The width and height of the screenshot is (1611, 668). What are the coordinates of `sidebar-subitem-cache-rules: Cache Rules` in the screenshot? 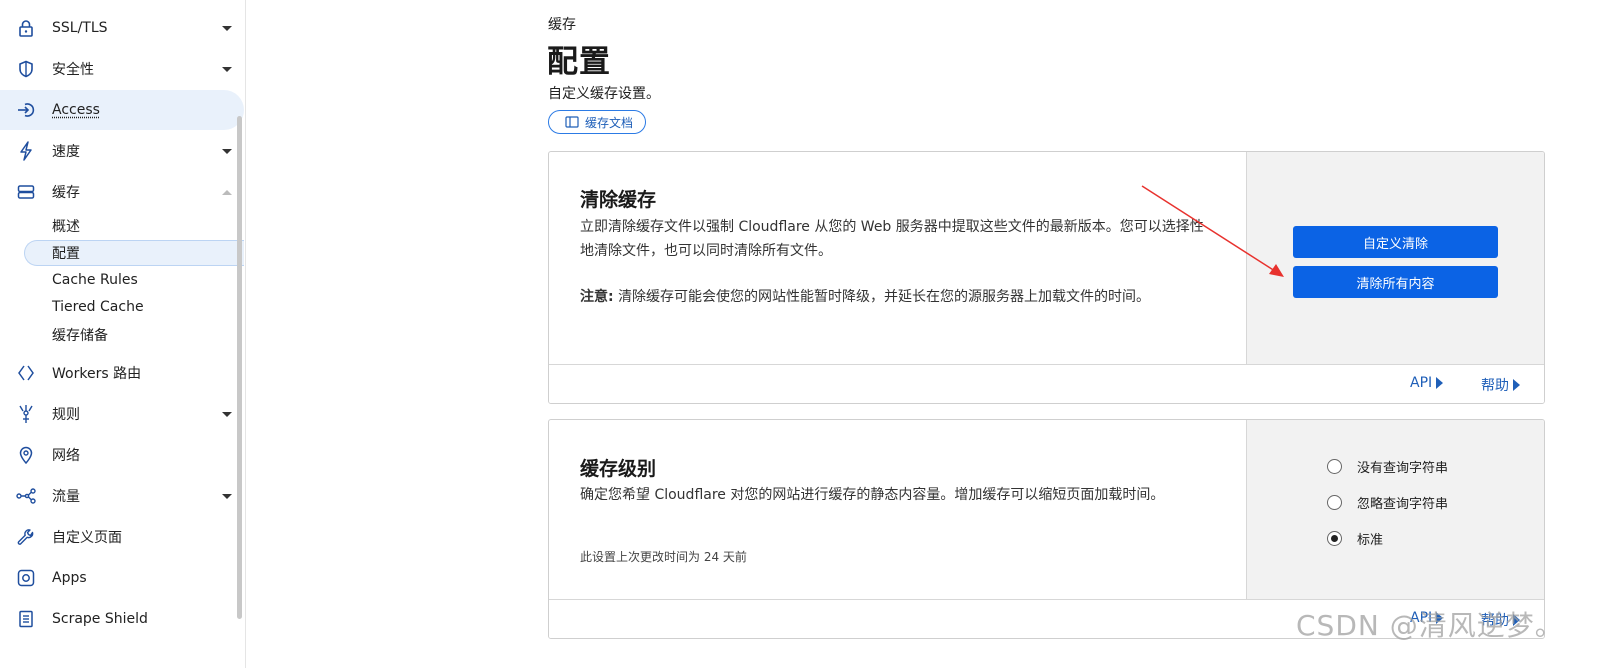 It's located at (134, 280).